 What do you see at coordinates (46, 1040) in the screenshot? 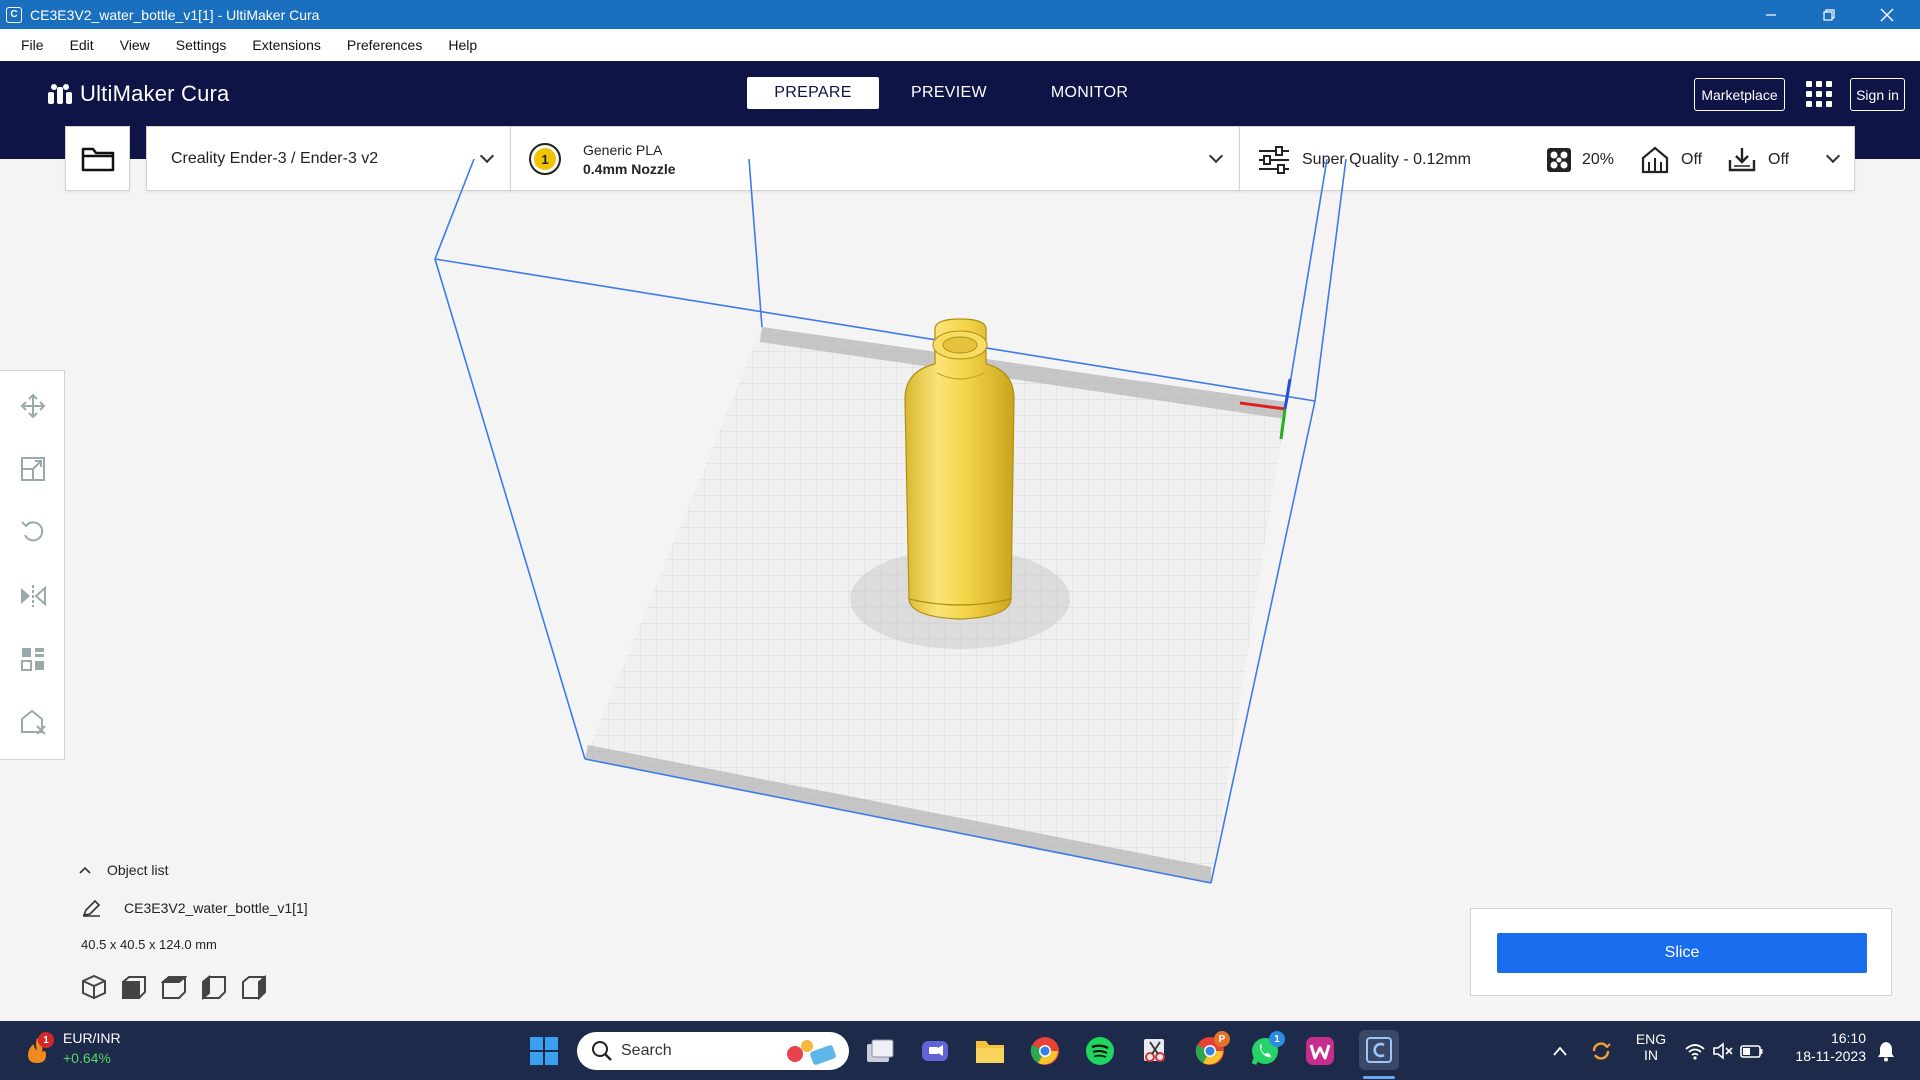
I see `ticker-badge: 1` at bounding box center [46, 1040].